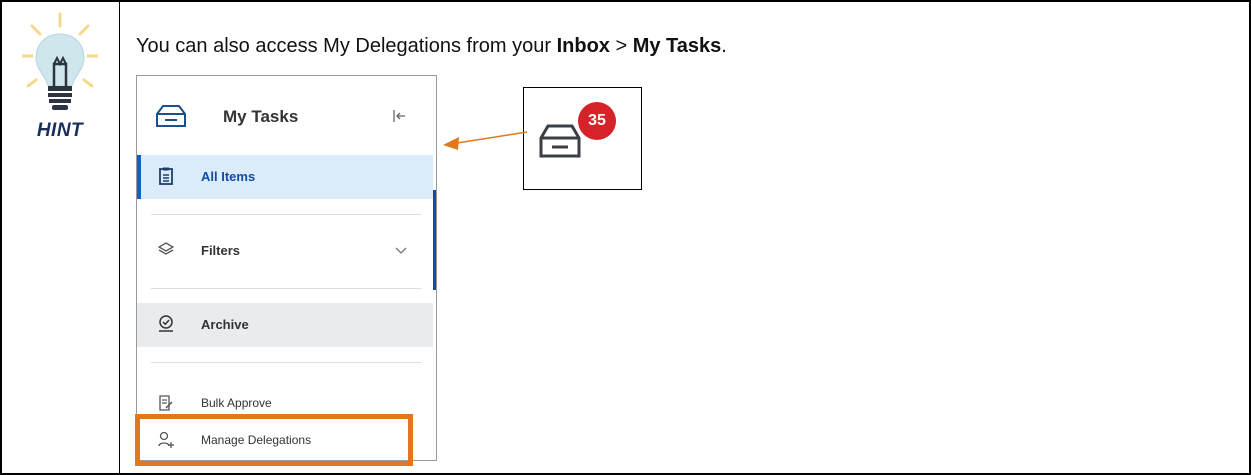 The width and height of the screenshot is (1251, 475). What do you see at coordinates (399, 116) in the screenshot?
I see `collapse-panel-icon` at bounding box center [399, 116].